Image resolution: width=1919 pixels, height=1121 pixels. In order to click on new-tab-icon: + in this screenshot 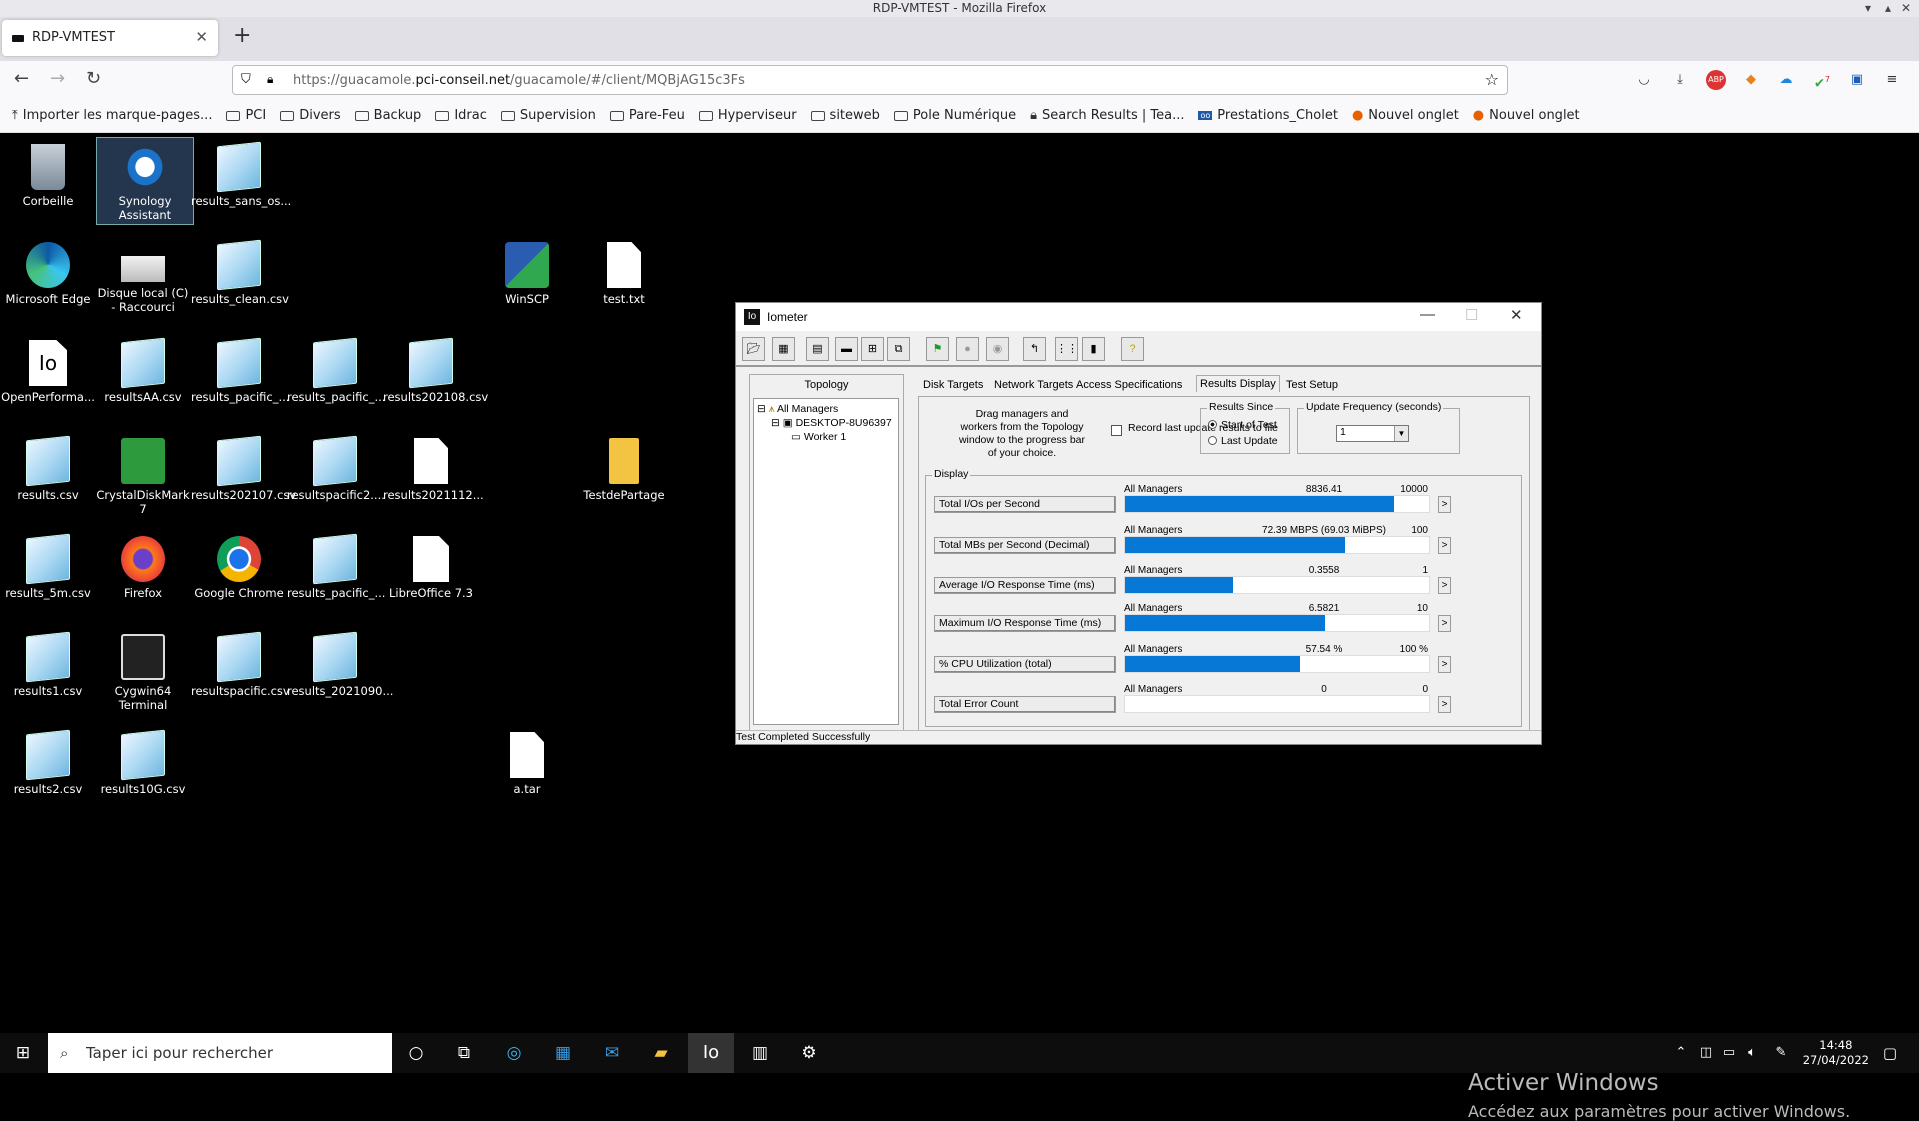, I will do `click(242, 35)`.